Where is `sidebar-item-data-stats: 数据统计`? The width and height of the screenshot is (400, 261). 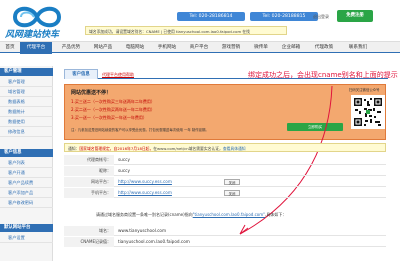 sidebar-item-data-stats: 数据统计 is located at coordinates (26, 112).